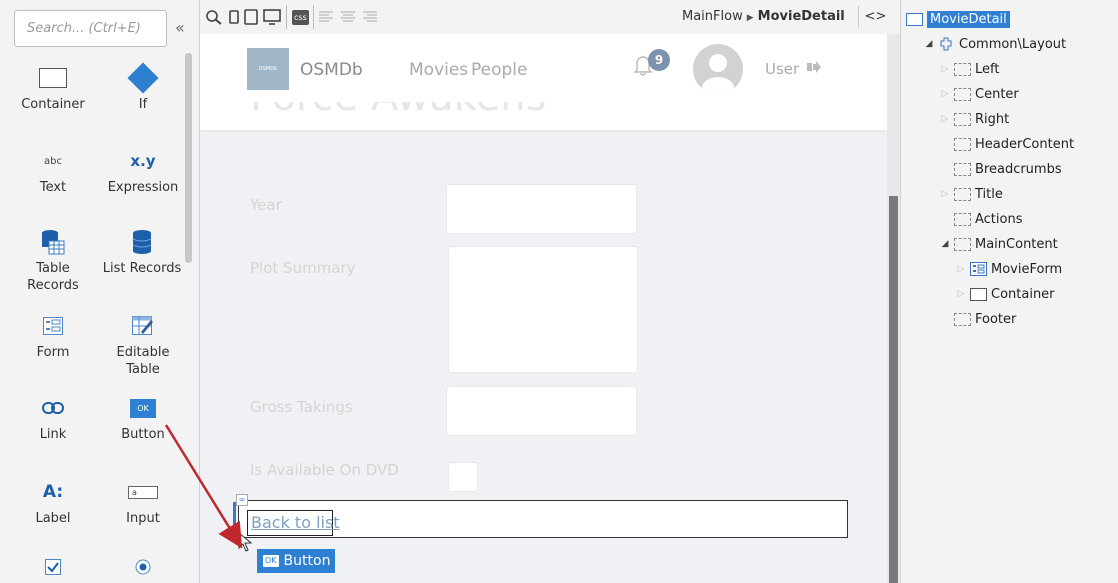 The image size is (1118, 583). I want to click on tool-label: Link, so click(53, 434).